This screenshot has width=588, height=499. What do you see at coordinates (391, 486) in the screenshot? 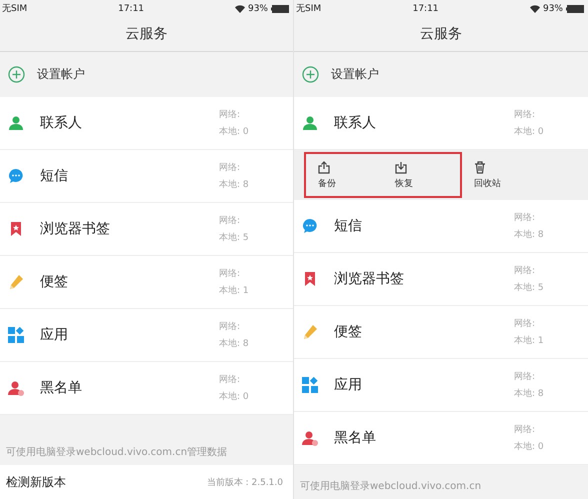
I see `footer-note: 可使用电脑登录webcloud.vivo.com.cn` at bounding box center [391, 486].